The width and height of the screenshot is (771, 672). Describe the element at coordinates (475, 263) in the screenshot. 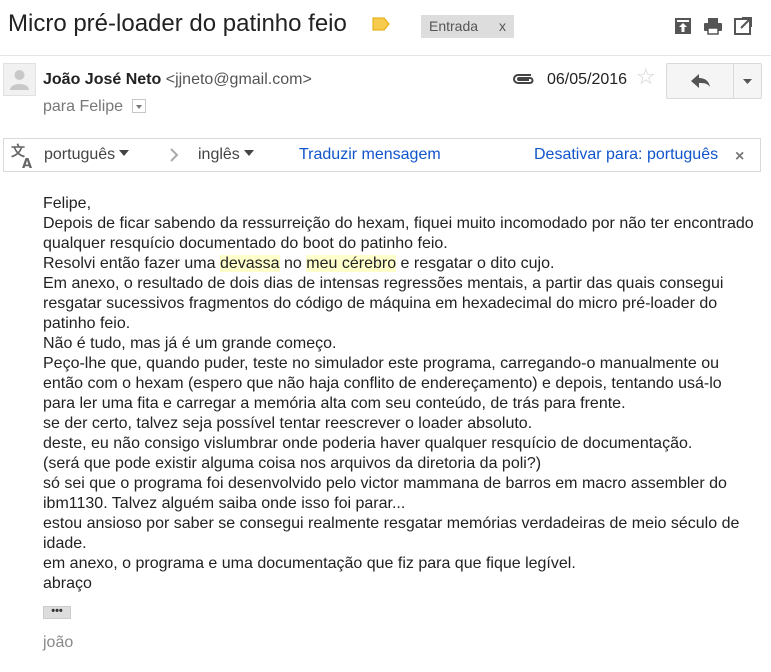

I see `body-text: e resgatar o dito cujo.` at that location.